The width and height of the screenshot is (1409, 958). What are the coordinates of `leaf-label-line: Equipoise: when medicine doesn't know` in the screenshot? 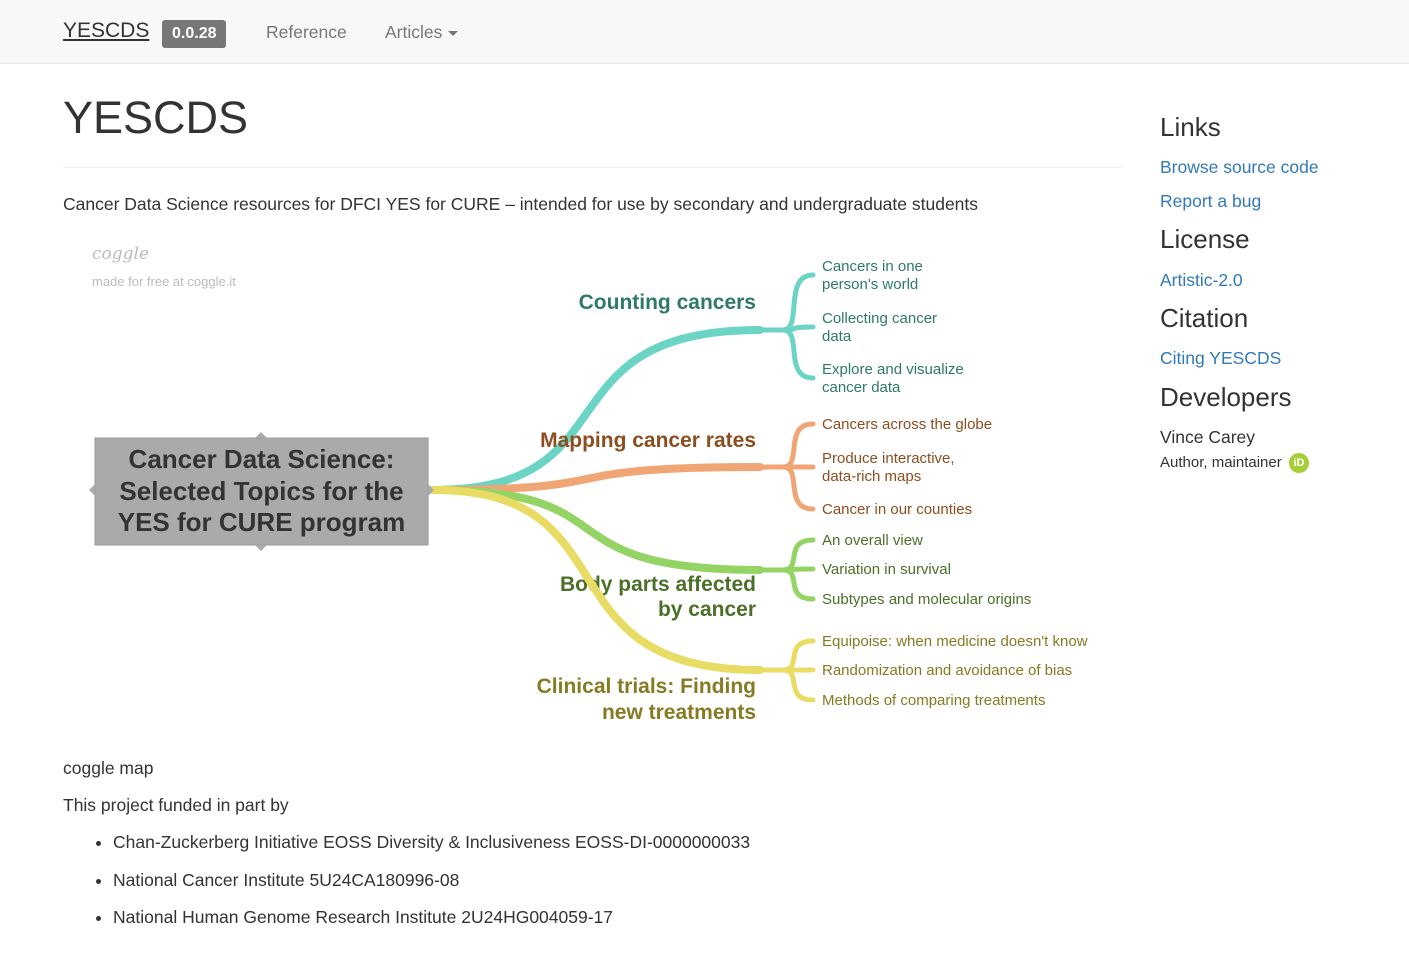 It's located at (955, 641).